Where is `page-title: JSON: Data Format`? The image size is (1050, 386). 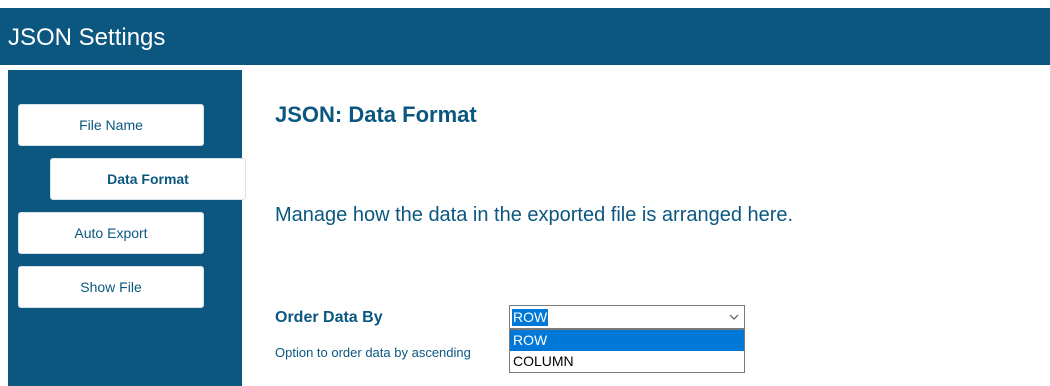 page-title: JSON: Data Format is located at coordinates (376, 114).